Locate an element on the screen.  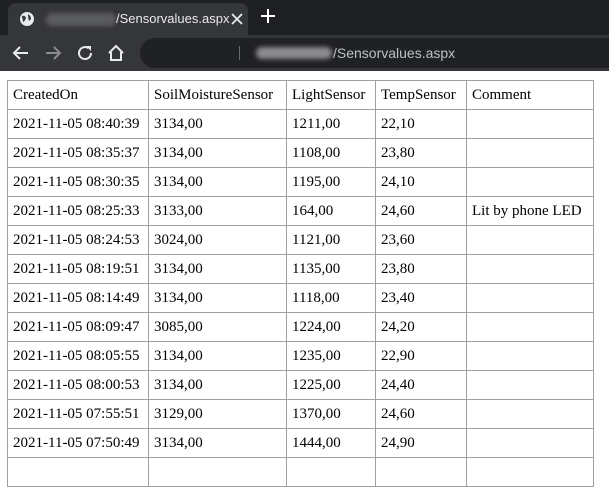
temp-sensor-cell: 24,40 is located at coordinates (421, 385).